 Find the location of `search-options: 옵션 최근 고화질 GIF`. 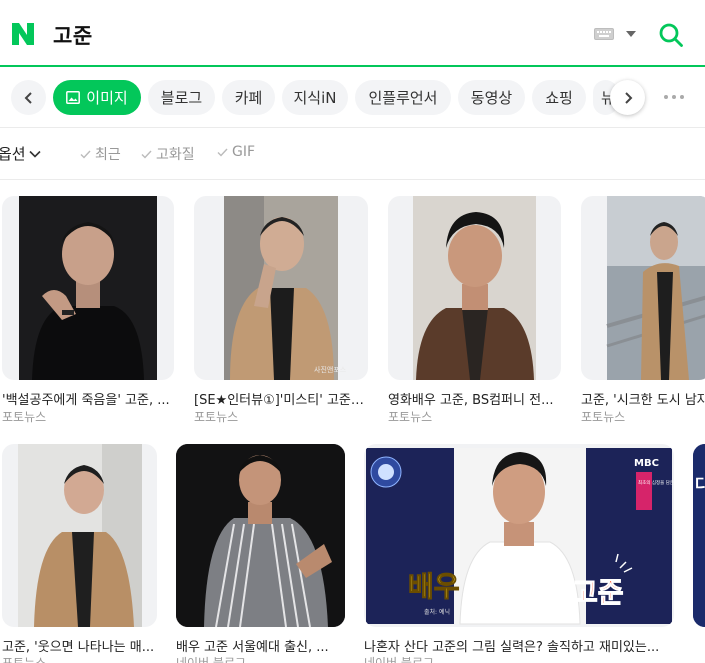

search-options: 옵션 최근 고화질 GIF is located at coordinates (352, 154).